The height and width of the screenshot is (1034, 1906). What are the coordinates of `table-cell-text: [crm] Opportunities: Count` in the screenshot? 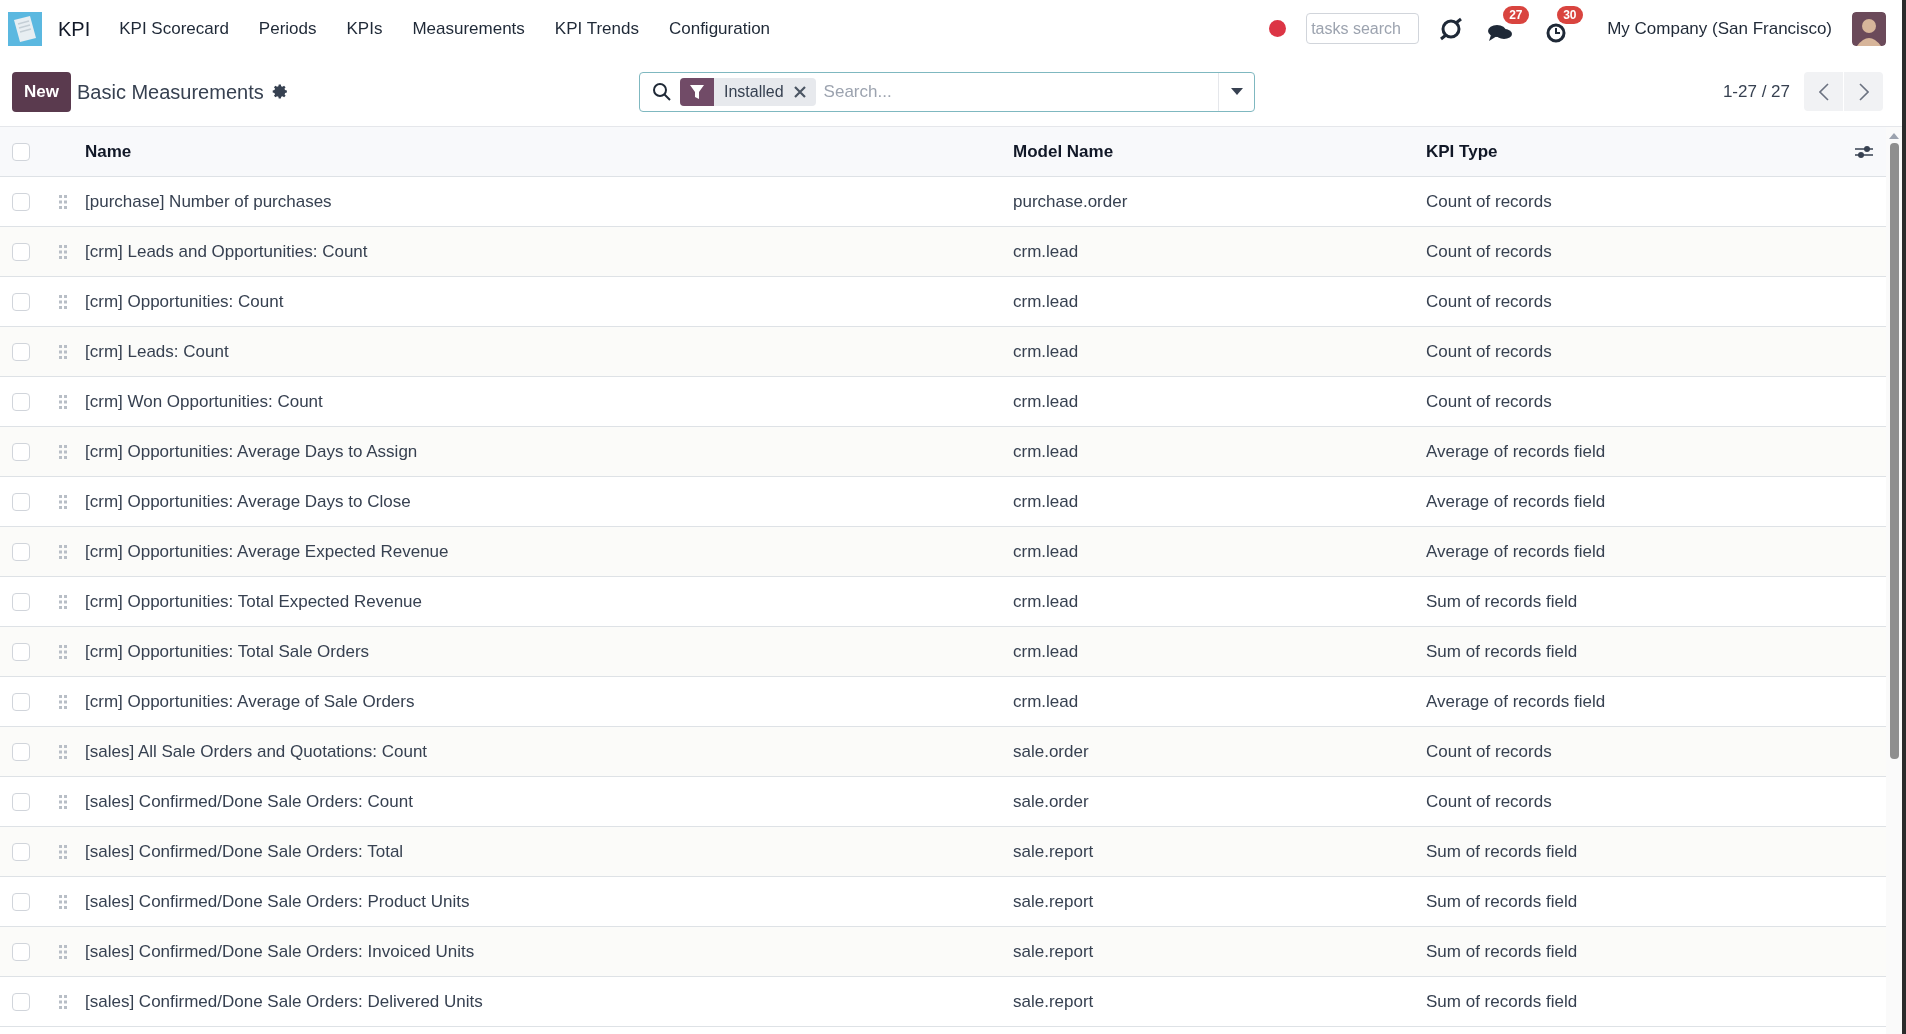 It's located at (185, 301).